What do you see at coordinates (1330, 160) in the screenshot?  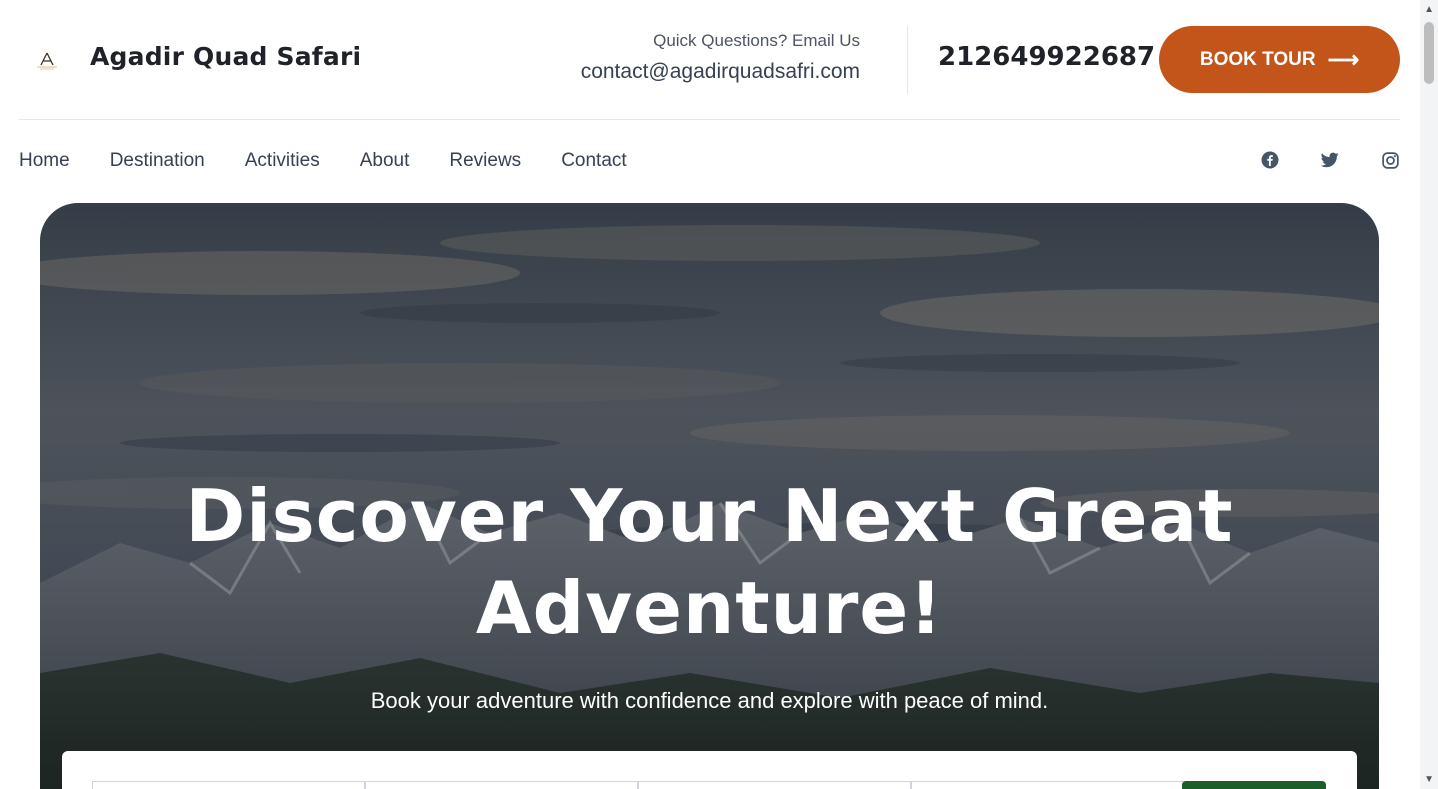 I see `twitter-icon` at bounding box center [1330, 160].